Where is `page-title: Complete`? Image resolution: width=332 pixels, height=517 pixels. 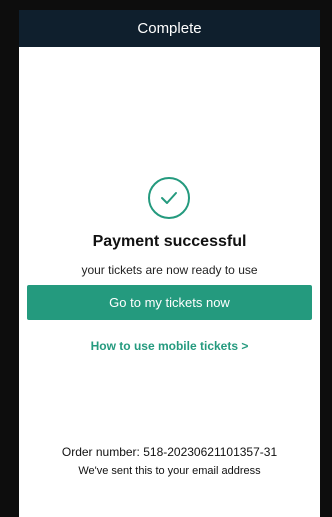
page-title: Complete is located at coordinates (169, 28).